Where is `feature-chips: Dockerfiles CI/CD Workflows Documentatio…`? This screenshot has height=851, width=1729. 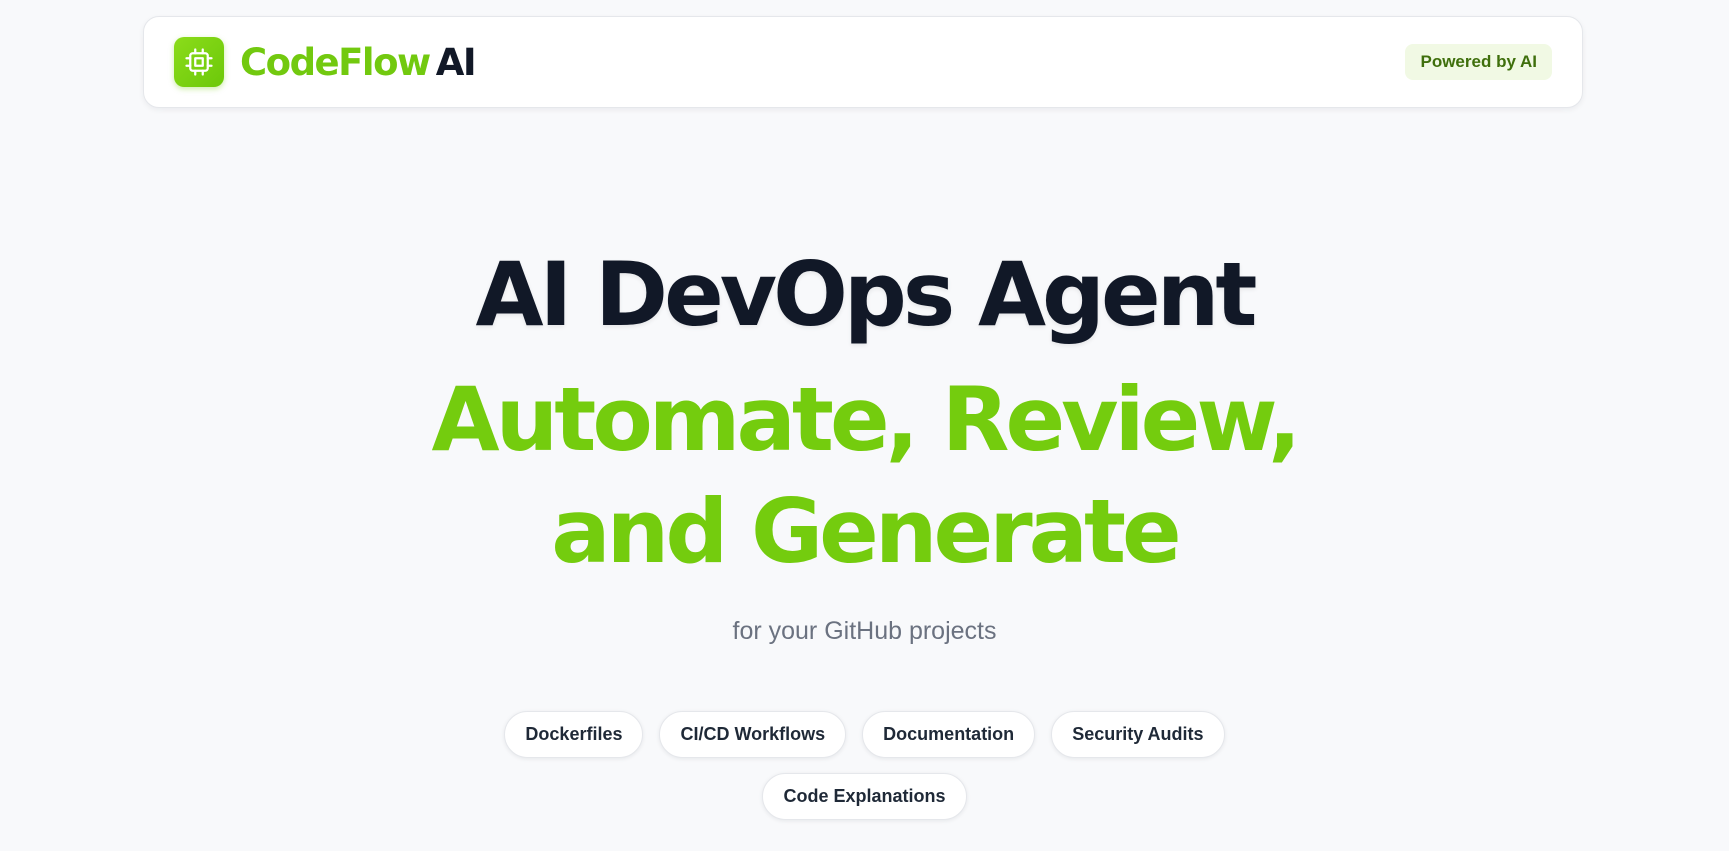
feature-chips: Dockerfiles CI/CD Workflows Documentatio… is located at coordinates (864, 765).